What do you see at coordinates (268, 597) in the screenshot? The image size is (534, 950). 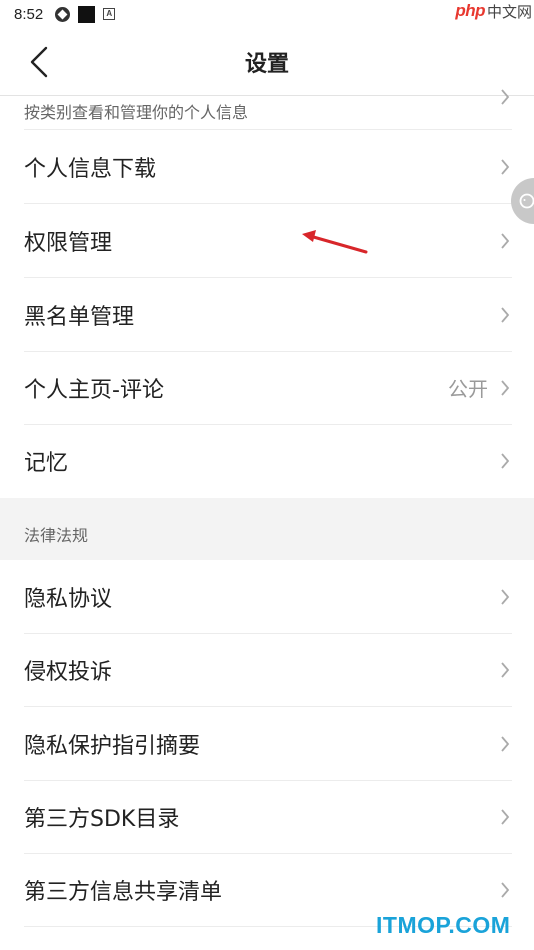 I see `list-item-privacy-policy: 隐私协议` at bounding box center [268, 597].